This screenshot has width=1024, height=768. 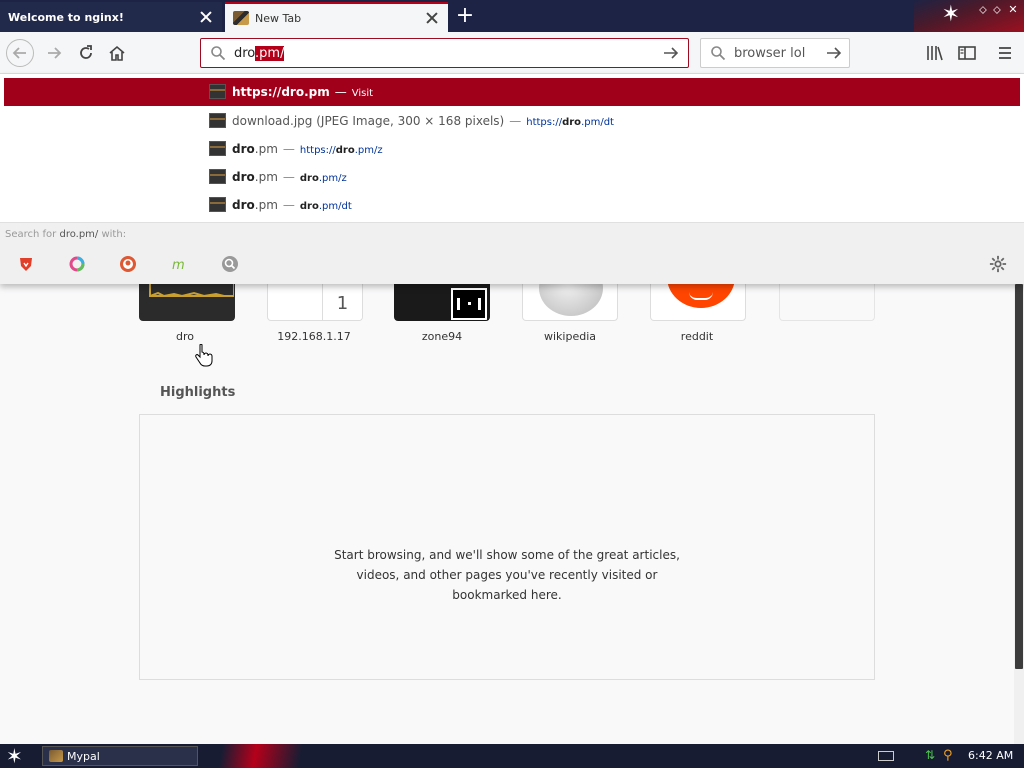 What do you see at coordinates (512, 92) in the screenshot?
I see `autocomplete-result: https://dro.pm — Visit` at bounding box center [512, 92].